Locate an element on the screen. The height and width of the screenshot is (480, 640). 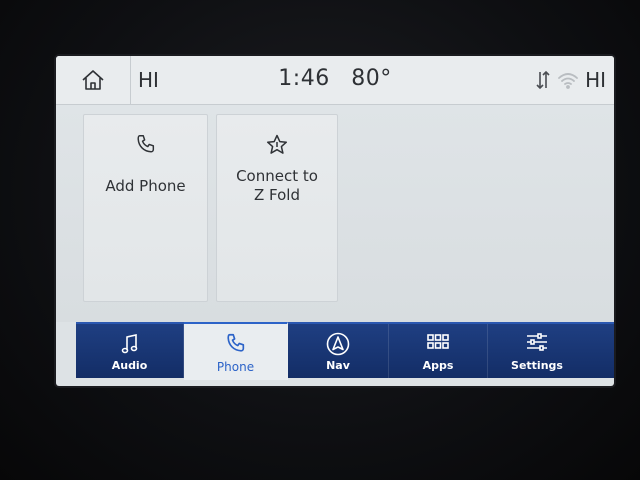
clock-temperature: 1:46 80° is located at coordinates (335, 78).